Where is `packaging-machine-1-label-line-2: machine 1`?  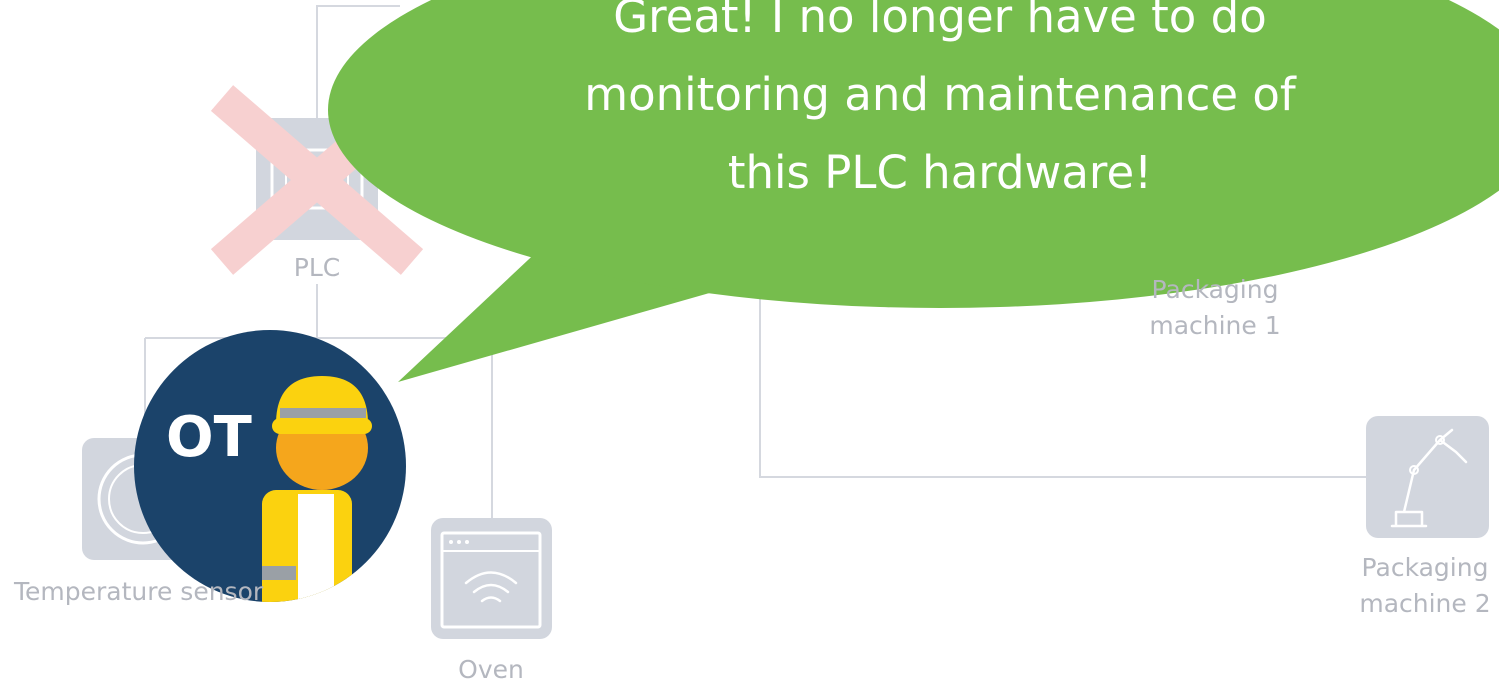 packaging-machine-1-label-line-2: machine 1 is located at coordinates (1215, 325).